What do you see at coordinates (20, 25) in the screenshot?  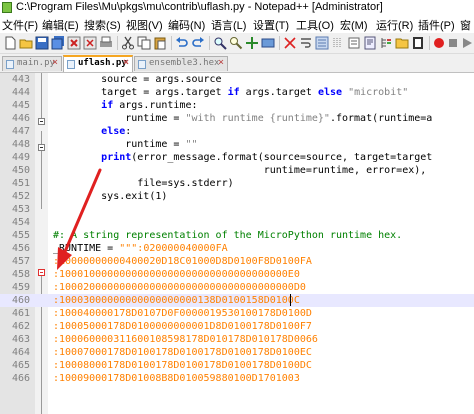 I see `menu-file: 文件(F)` at bounding box center [20, 25].